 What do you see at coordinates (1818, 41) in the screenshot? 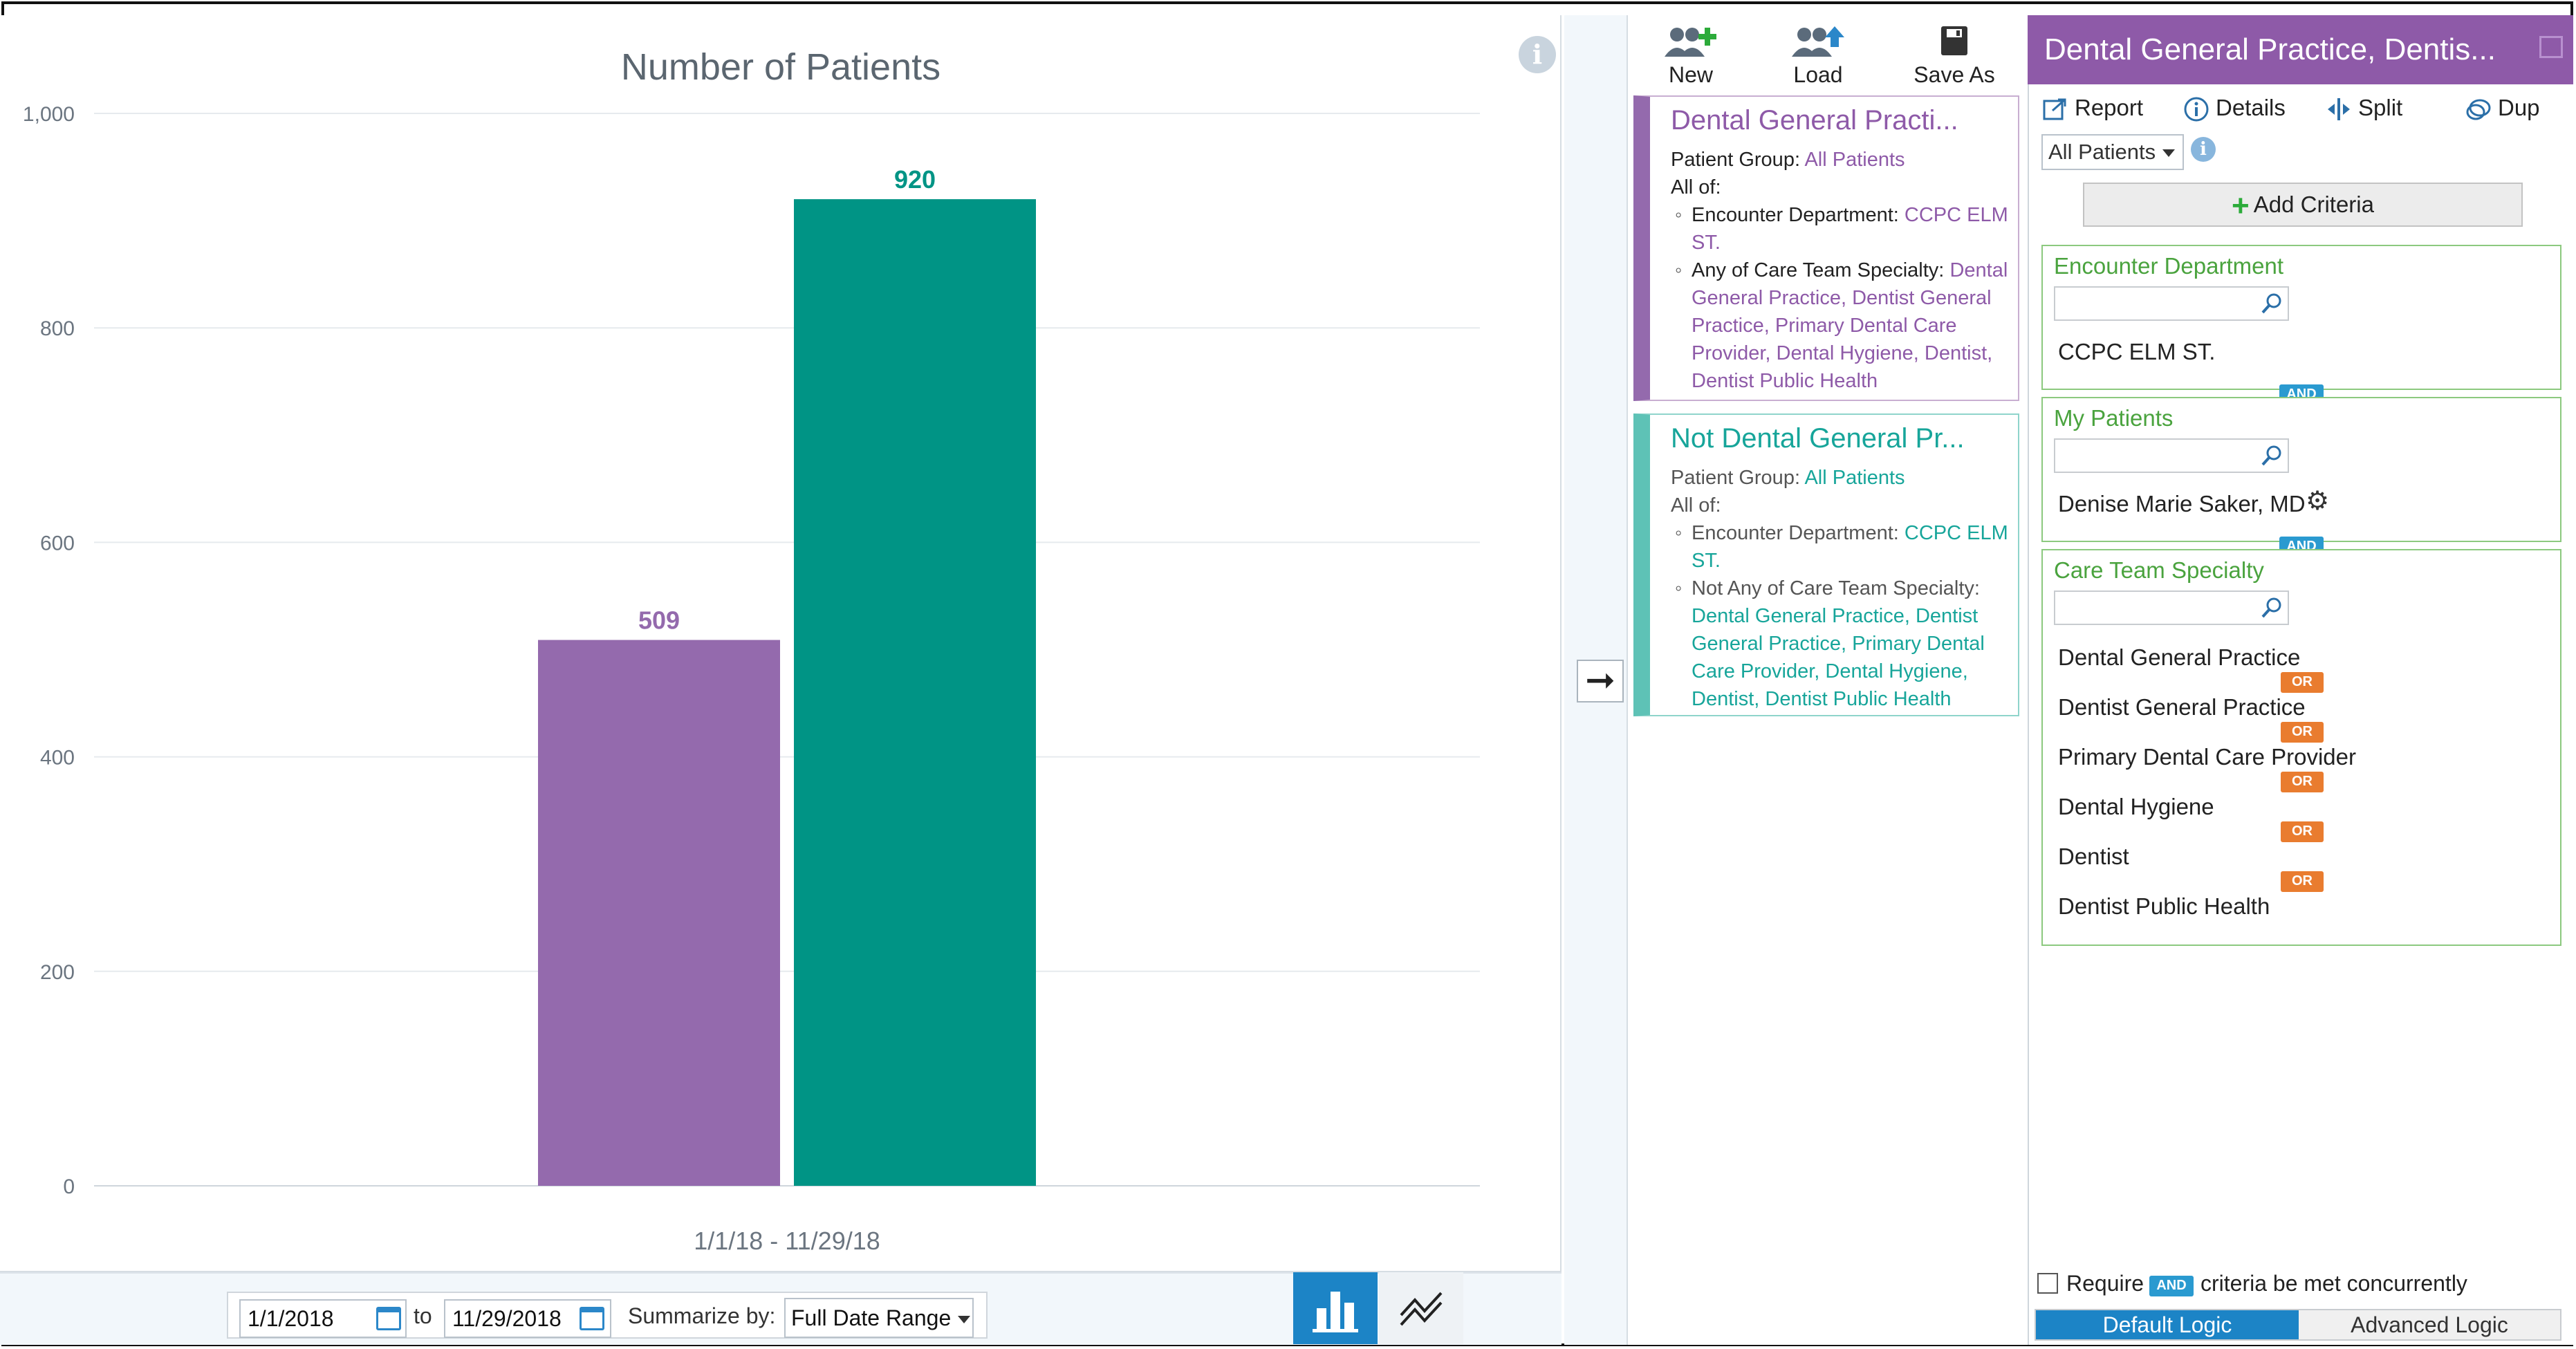
I see `load-group-icon` at bounding box center [1818, 41].